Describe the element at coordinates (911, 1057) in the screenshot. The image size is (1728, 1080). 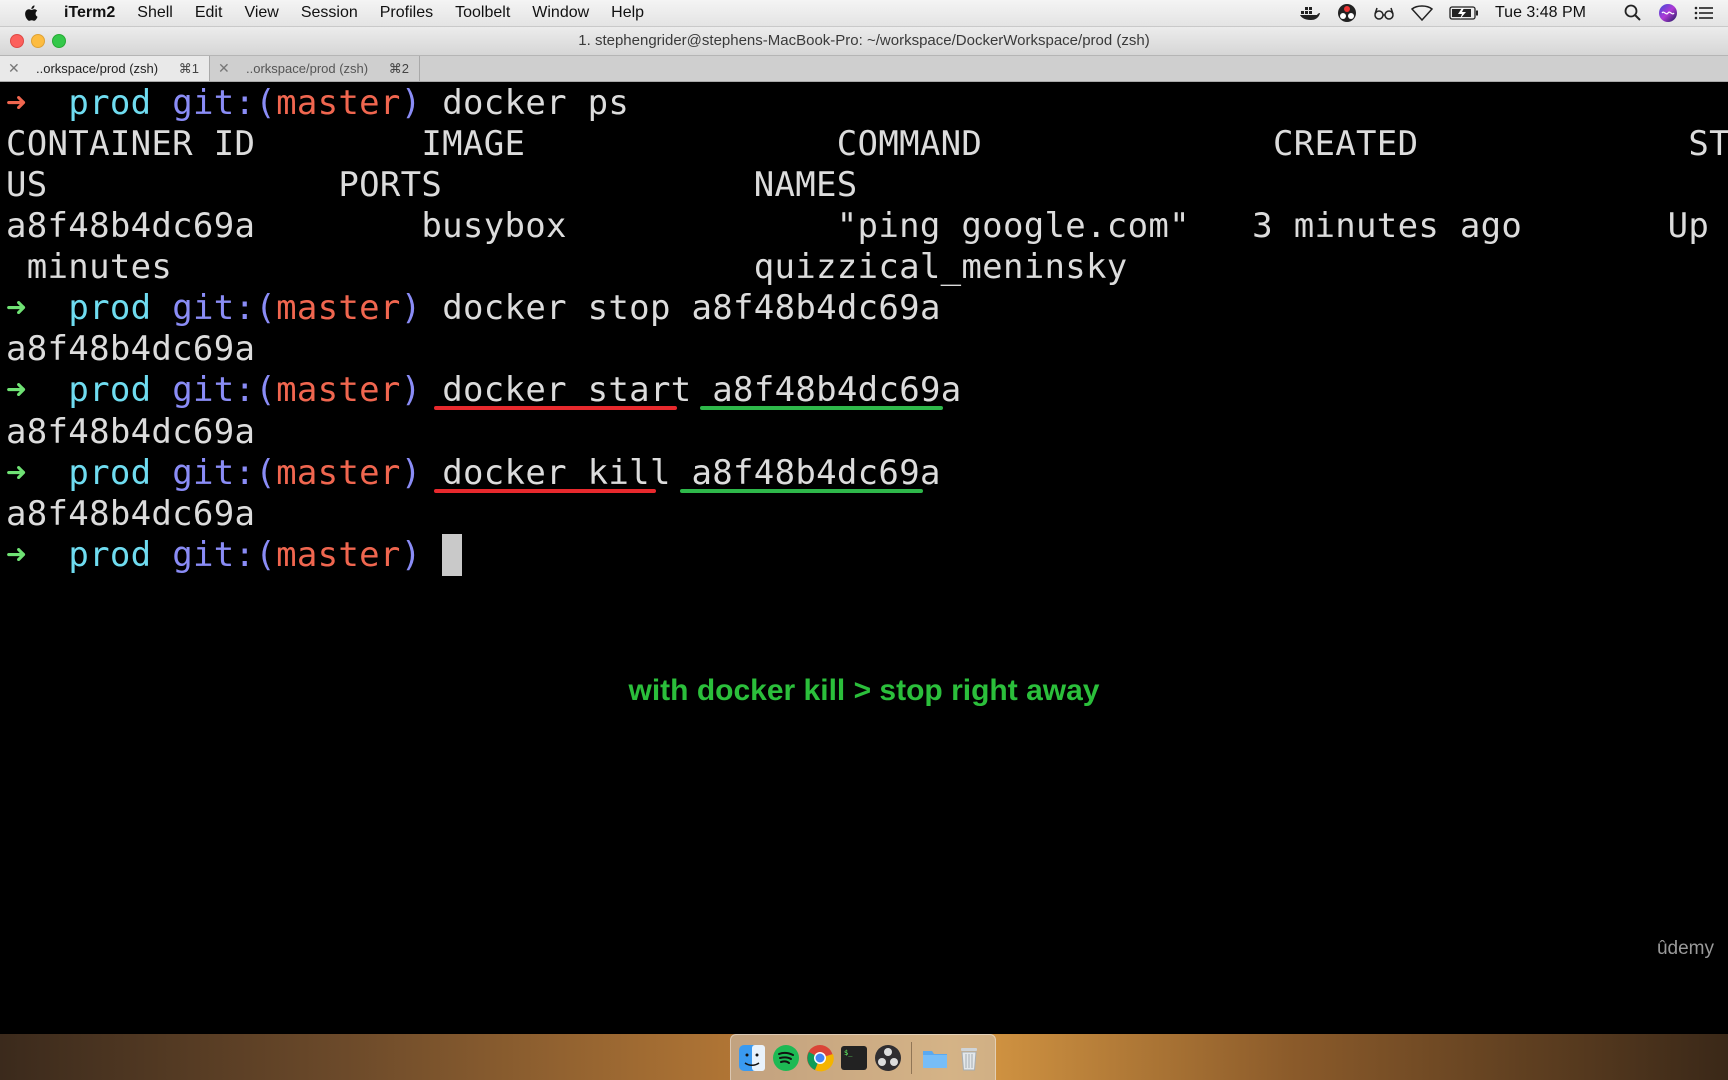
I see `dock-separator` at that location.